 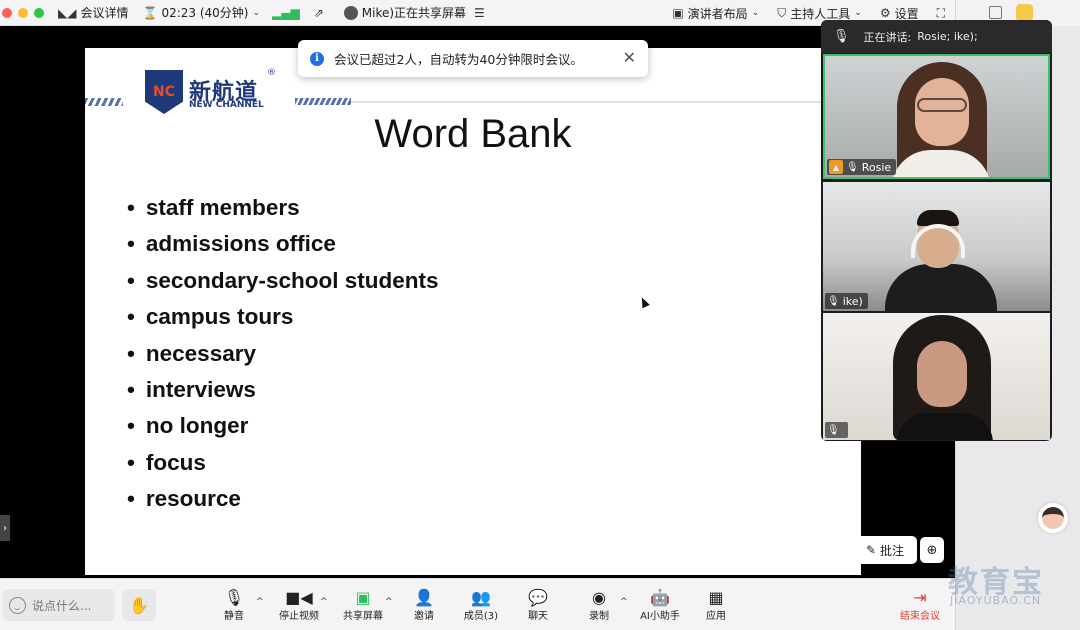 I want to click on annotate-label: 批注, so click(x=892, y=550).